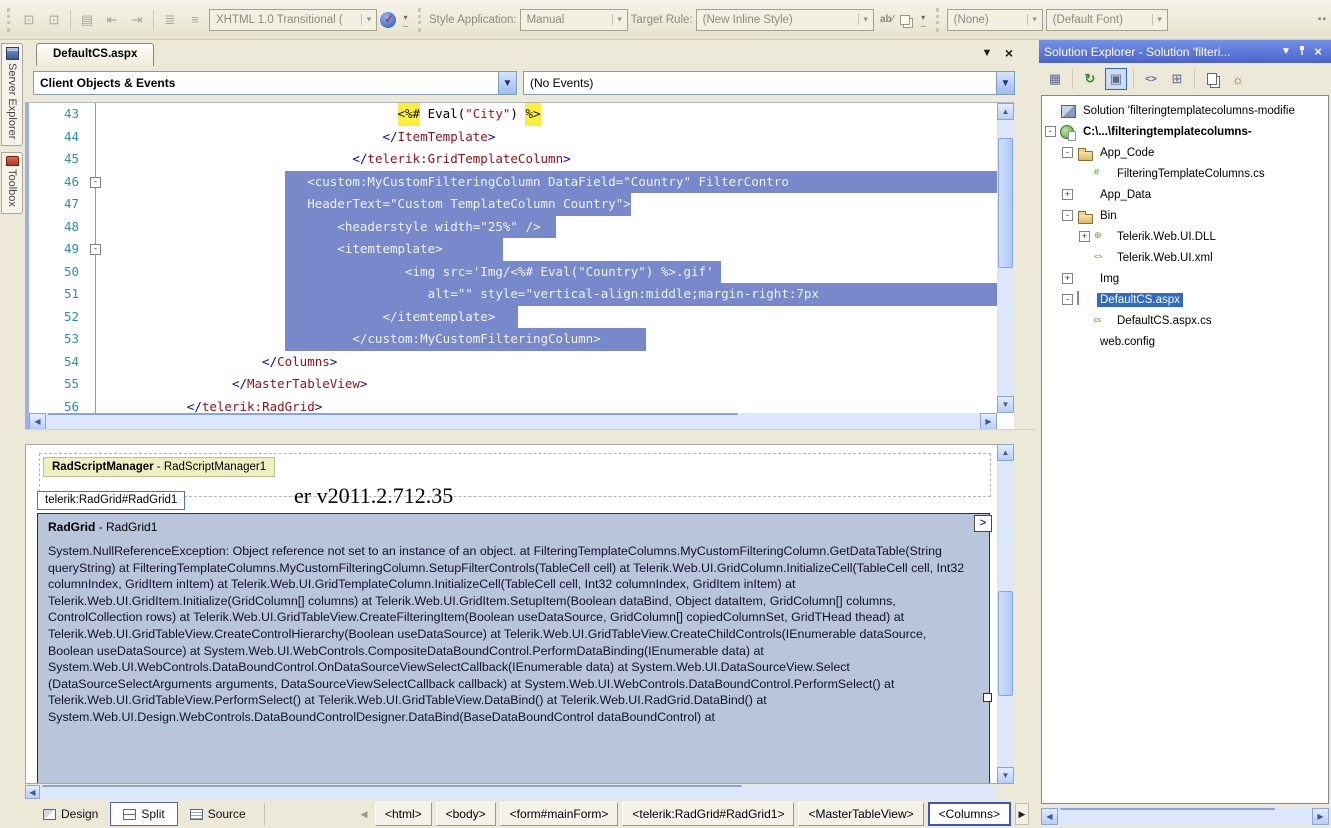 The width and height of the screenshot is (1331, 828). Describe the element at coordinates (388, 19) in the screenshot. I see `validation-icon` at that location.